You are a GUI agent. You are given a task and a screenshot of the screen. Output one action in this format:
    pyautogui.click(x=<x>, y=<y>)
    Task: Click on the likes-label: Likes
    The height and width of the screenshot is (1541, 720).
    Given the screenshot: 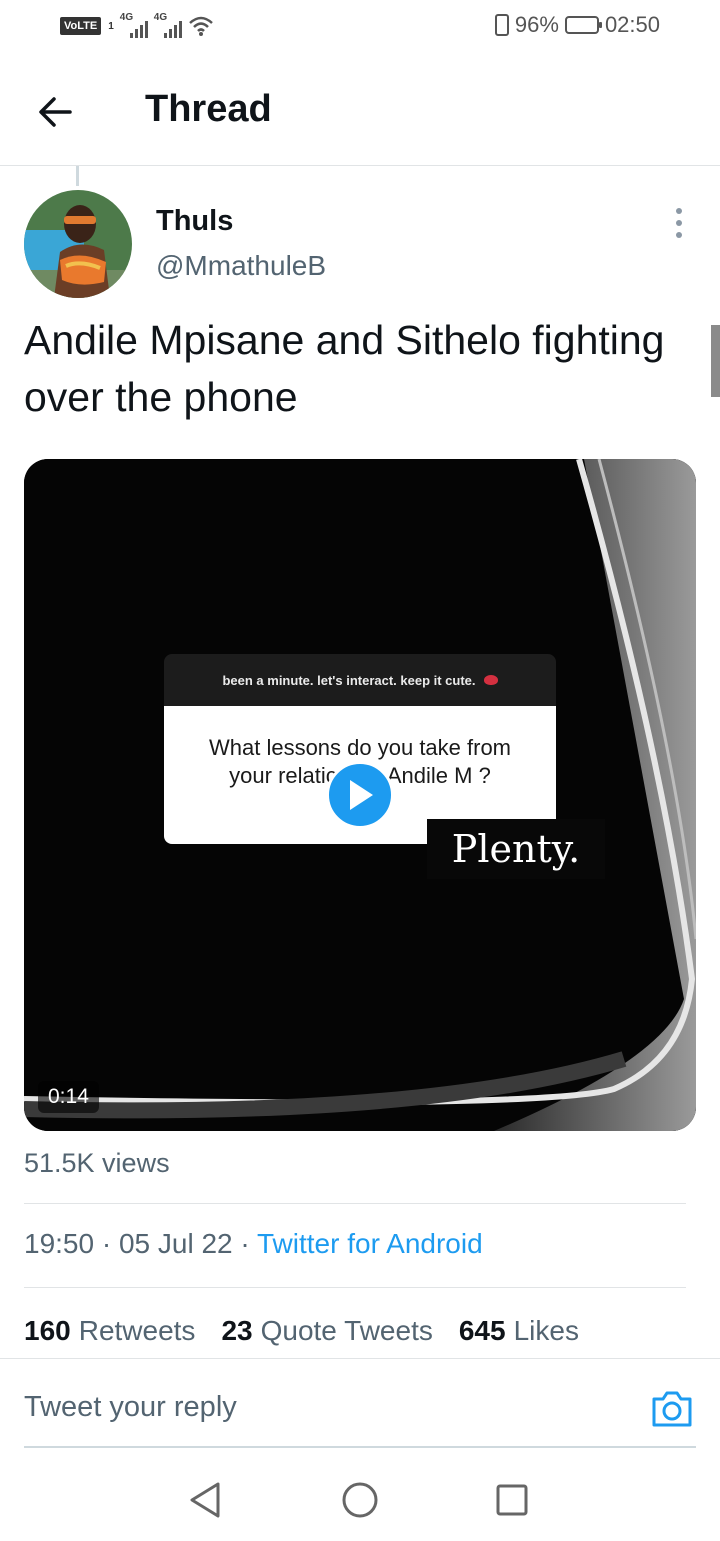 What is the action you would take?
    pyautogui.click(x=546, y=1330)
    